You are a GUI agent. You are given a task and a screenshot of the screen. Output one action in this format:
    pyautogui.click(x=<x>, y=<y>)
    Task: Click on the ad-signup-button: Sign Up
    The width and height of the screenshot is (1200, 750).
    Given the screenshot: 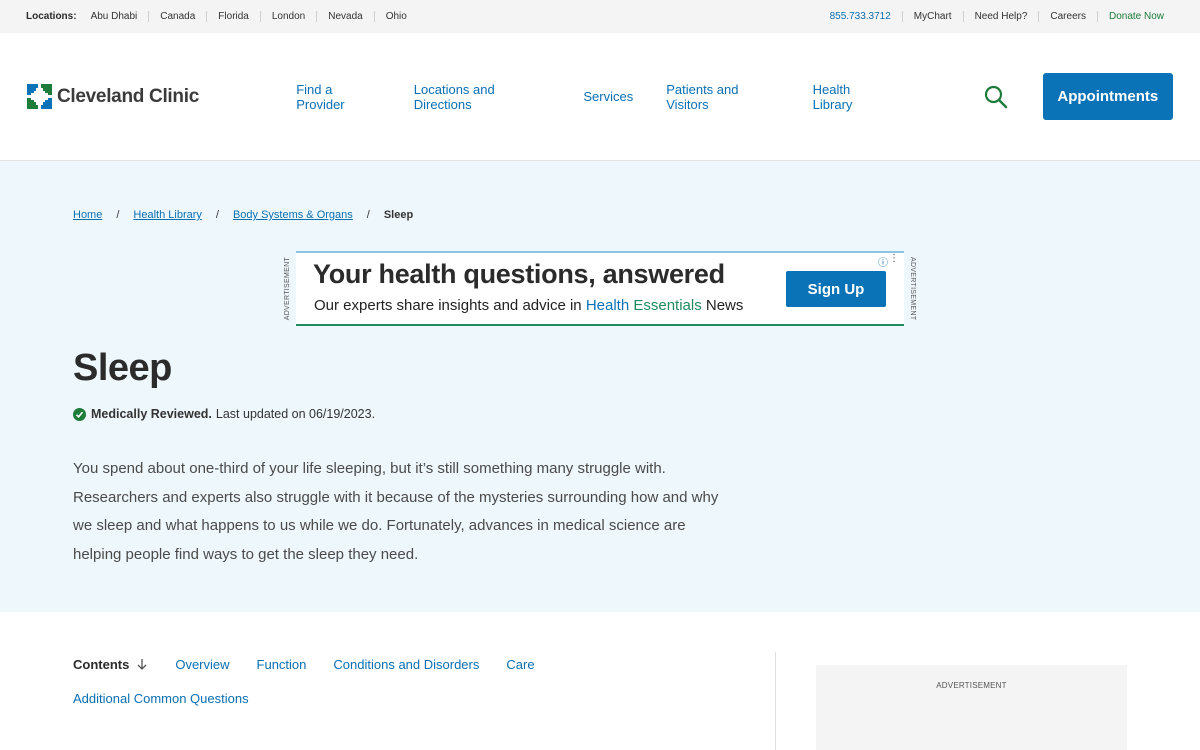 What is the action you would take?
    pyautogui.click(x=836, y=289)
    